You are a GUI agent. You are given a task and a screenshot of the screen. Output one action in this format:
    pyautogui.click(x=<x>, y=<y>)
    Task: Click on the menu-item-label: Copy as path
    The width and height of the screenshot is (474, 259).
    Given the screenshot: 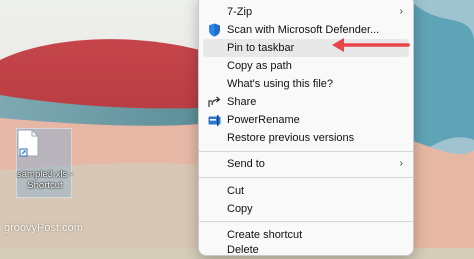 What is the action you would take?
    pyautogui.click(x=259, y=66)
    